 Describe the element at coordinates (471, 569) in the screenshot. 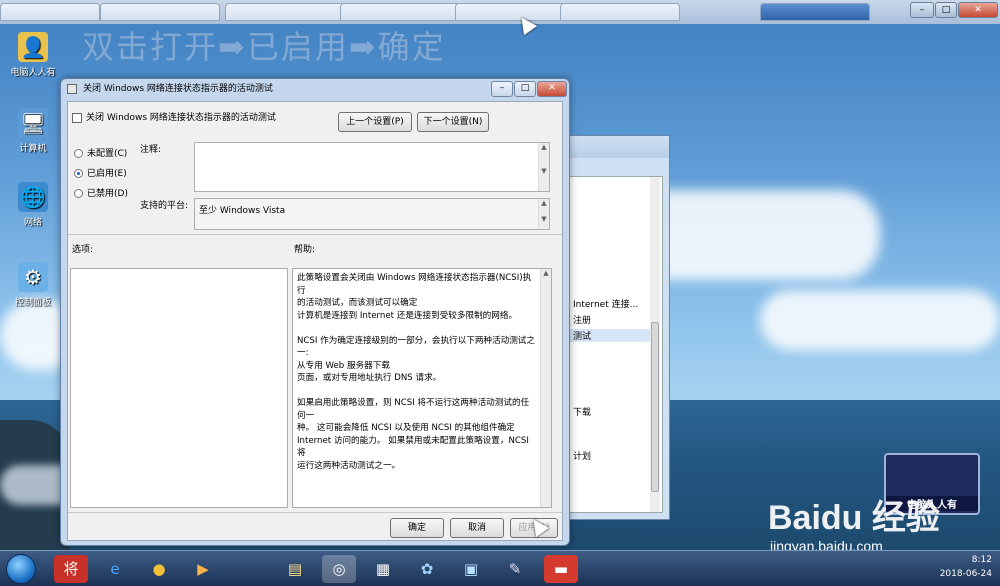

I see `control-panel-icon: ▣` at that location.